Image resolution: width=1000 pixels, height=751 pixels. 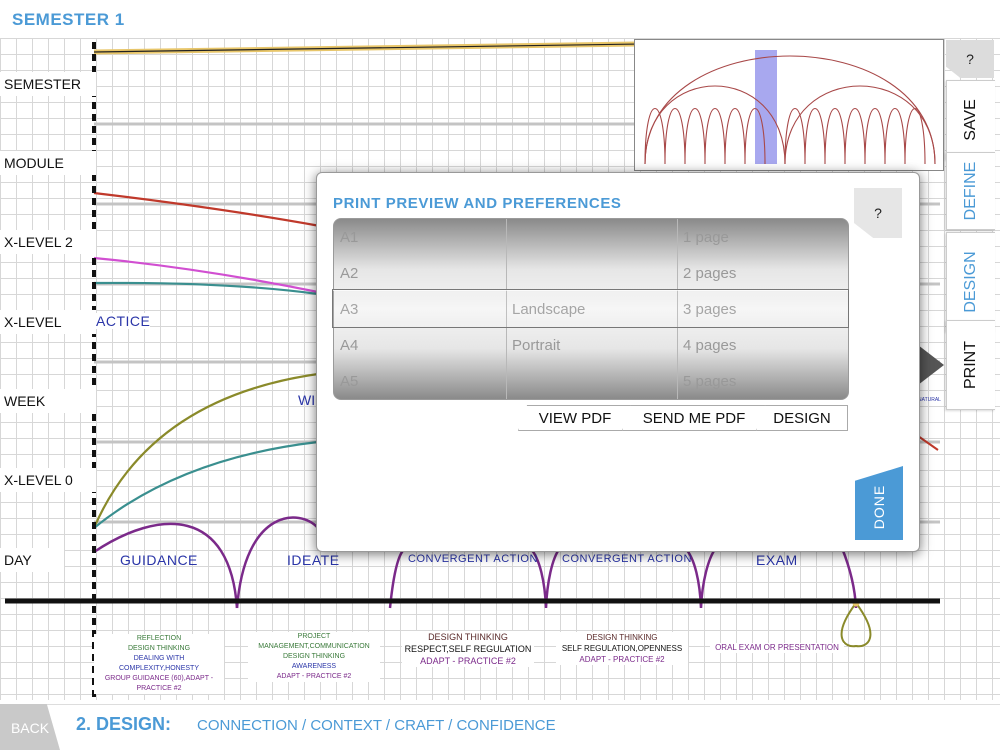 What do you see at coordinates (48, 401) in the screenshot?
I see `level-label-week: WEEK` at bounding box center [48, 401].